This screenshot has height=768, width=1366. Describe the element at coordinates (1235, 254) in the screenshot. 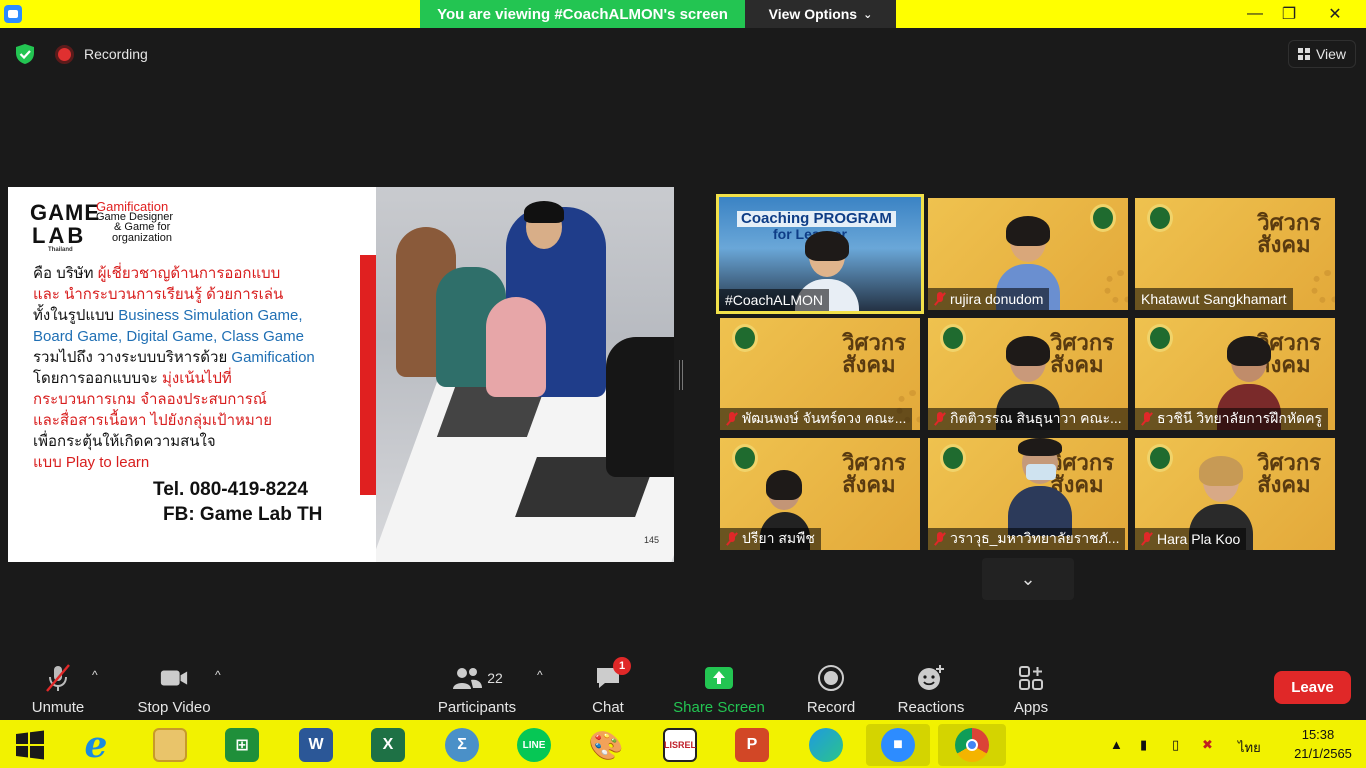

I see `participant-tile: วิศวกร สังคม Khatawut Sangkhamart` at that location.